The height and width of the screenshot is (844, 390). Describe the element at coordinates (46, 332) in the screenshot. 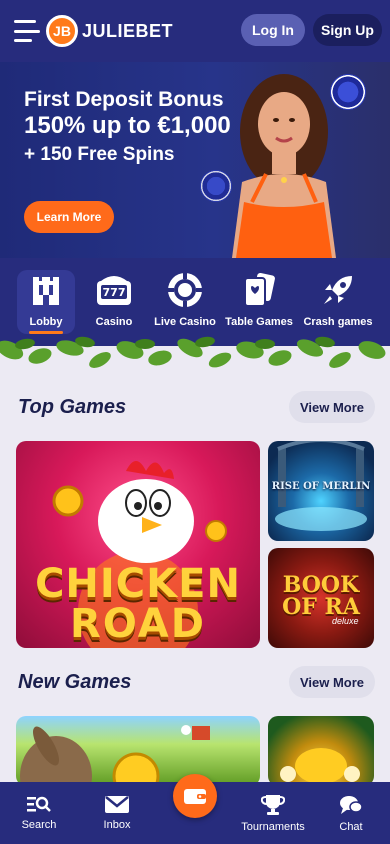

I see `active-indicator` at that location.